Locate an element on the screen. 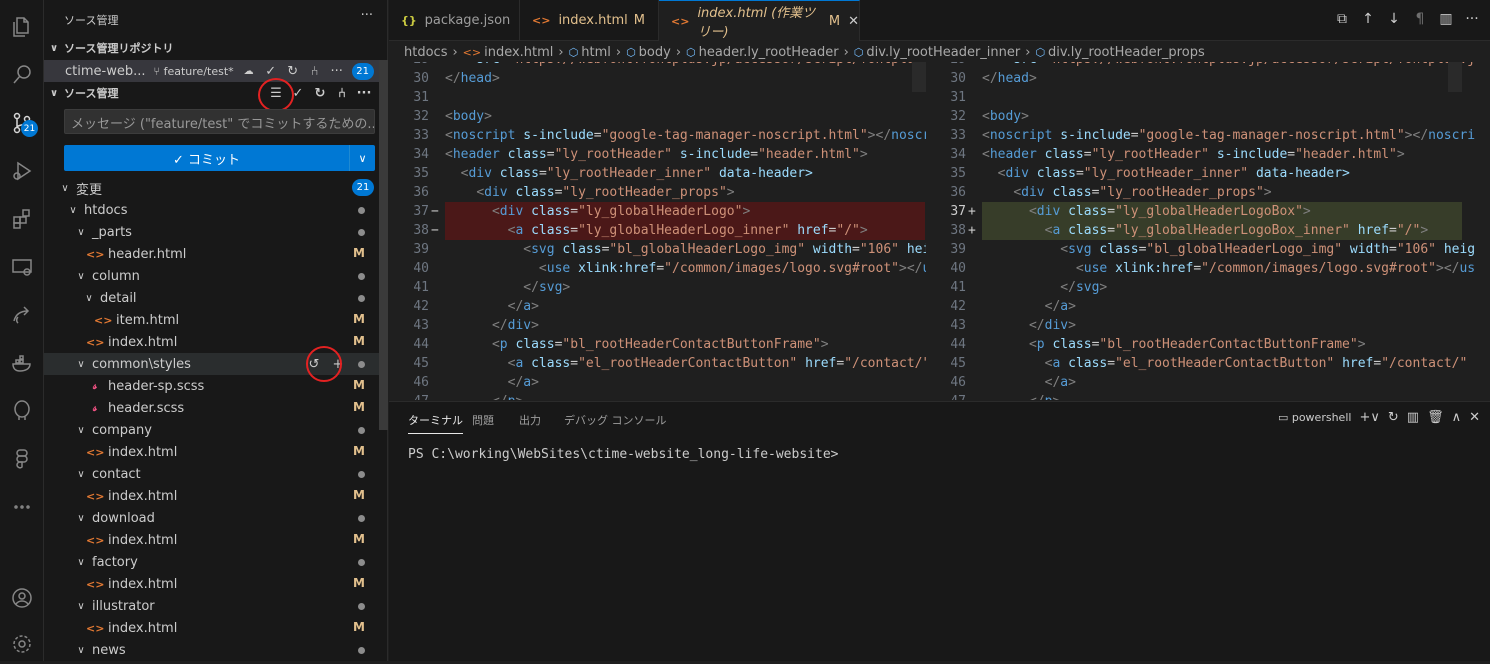 The height and width of the screenshot is (664, 1490). trash-icon: 🗑 is located at coordinates (1435, 417).